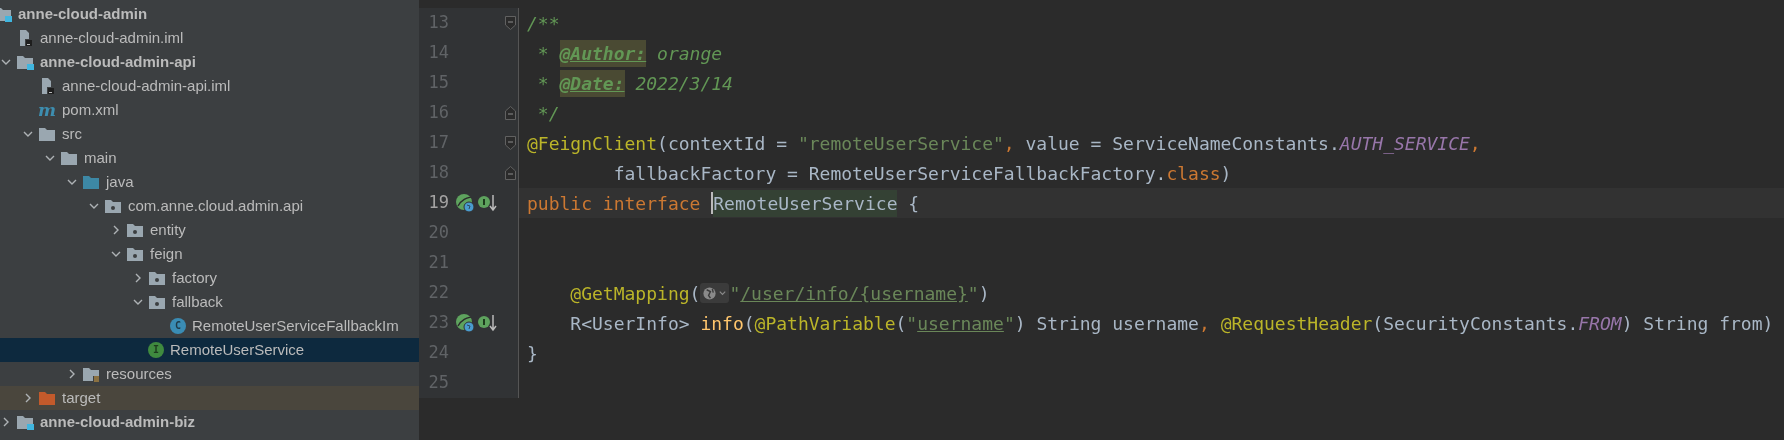 Image resolution: width=1784 pixels, height=440 pixels. What do you see at coordinates (603, 53) in the screenshot?
I see `code-token: @Author:` at bounding box center [603, 53].